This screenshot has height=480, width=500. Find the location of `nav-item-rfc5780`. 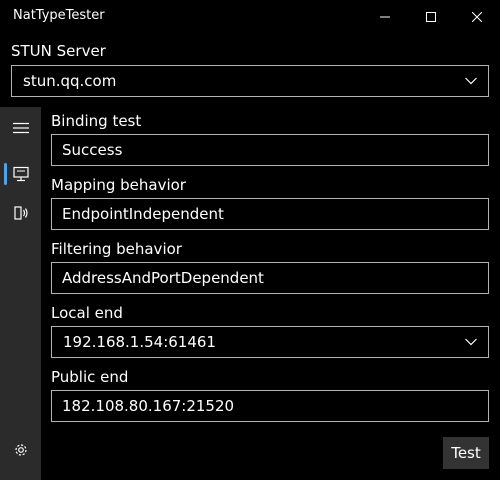

nav-item-rfc5780 is located at coordinates (20, 174).